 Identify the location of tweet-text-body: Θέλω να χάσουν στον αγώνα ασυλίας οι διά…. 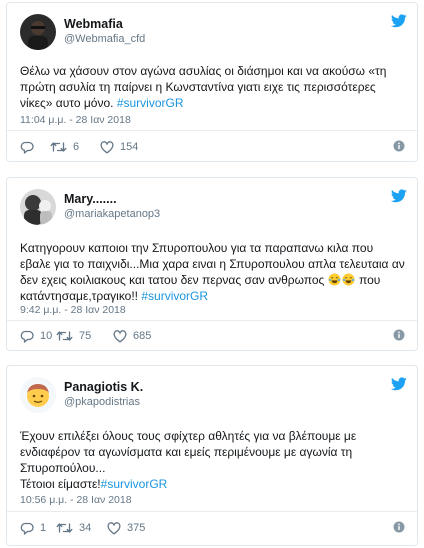
(203, 87).